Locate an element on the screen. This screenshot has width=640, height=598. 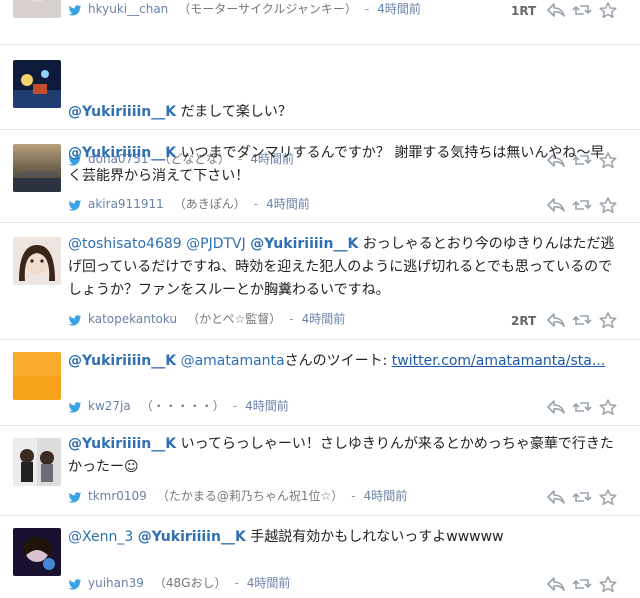
mention-link: @amatamanta is located at coordinates (233, 361).